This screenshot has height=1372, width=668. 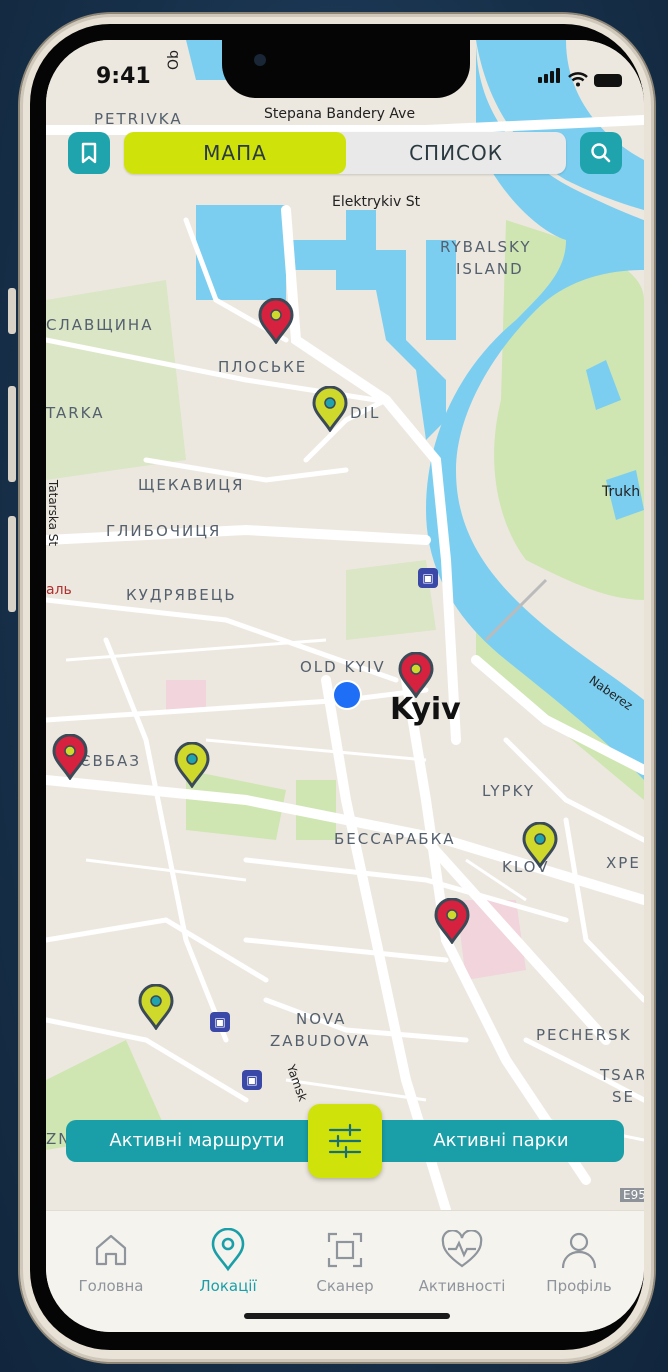 I want to click on location-pin-icon, so click(x=228, y=1250).